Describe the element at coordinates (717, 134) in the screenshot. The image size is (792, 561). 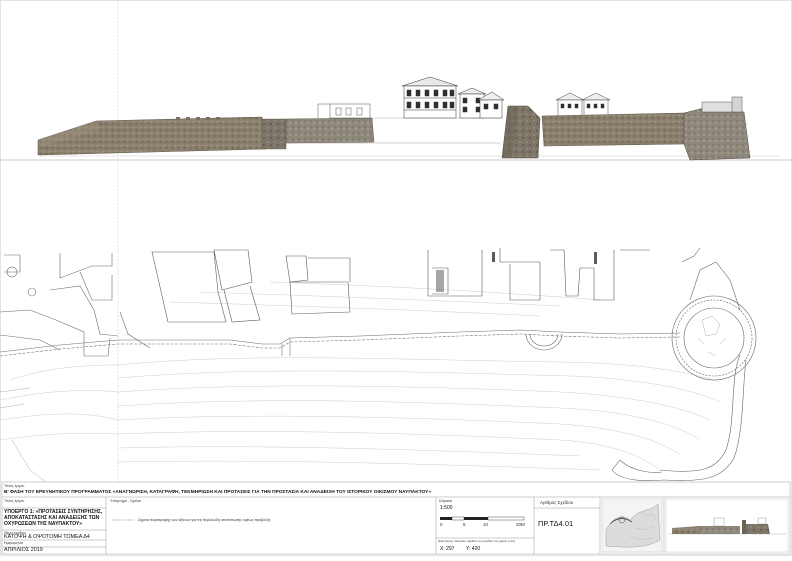
I see `elevation-bastion` at that location.